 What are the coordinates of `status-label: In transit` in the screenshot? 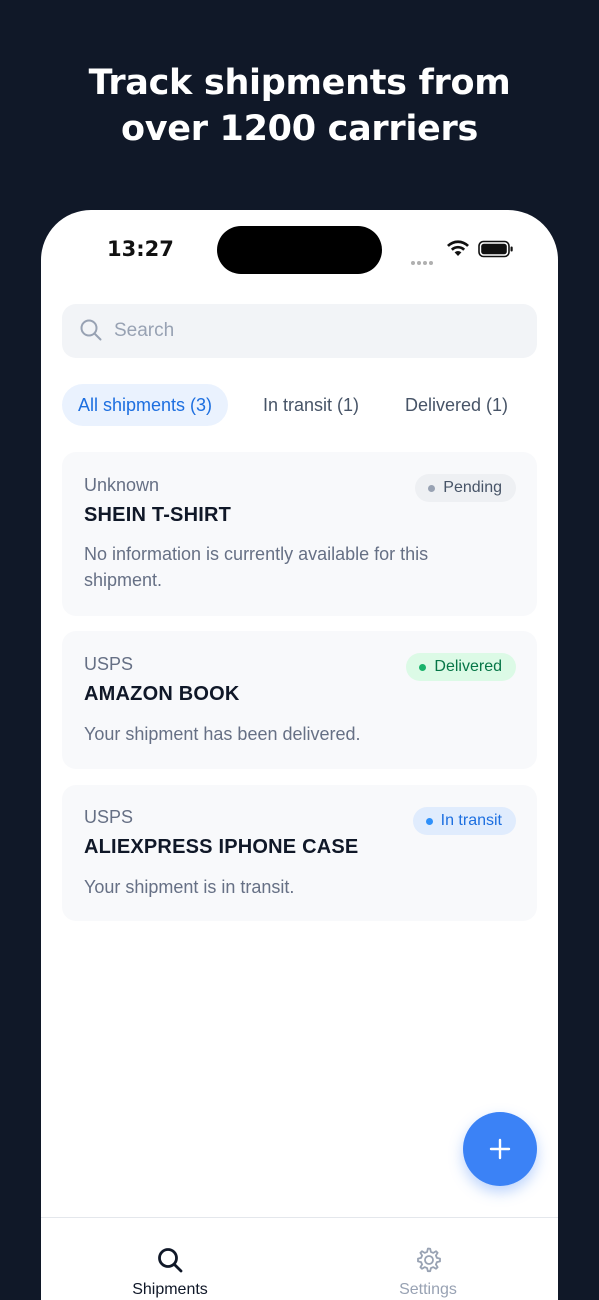 It's located at (471, 820).